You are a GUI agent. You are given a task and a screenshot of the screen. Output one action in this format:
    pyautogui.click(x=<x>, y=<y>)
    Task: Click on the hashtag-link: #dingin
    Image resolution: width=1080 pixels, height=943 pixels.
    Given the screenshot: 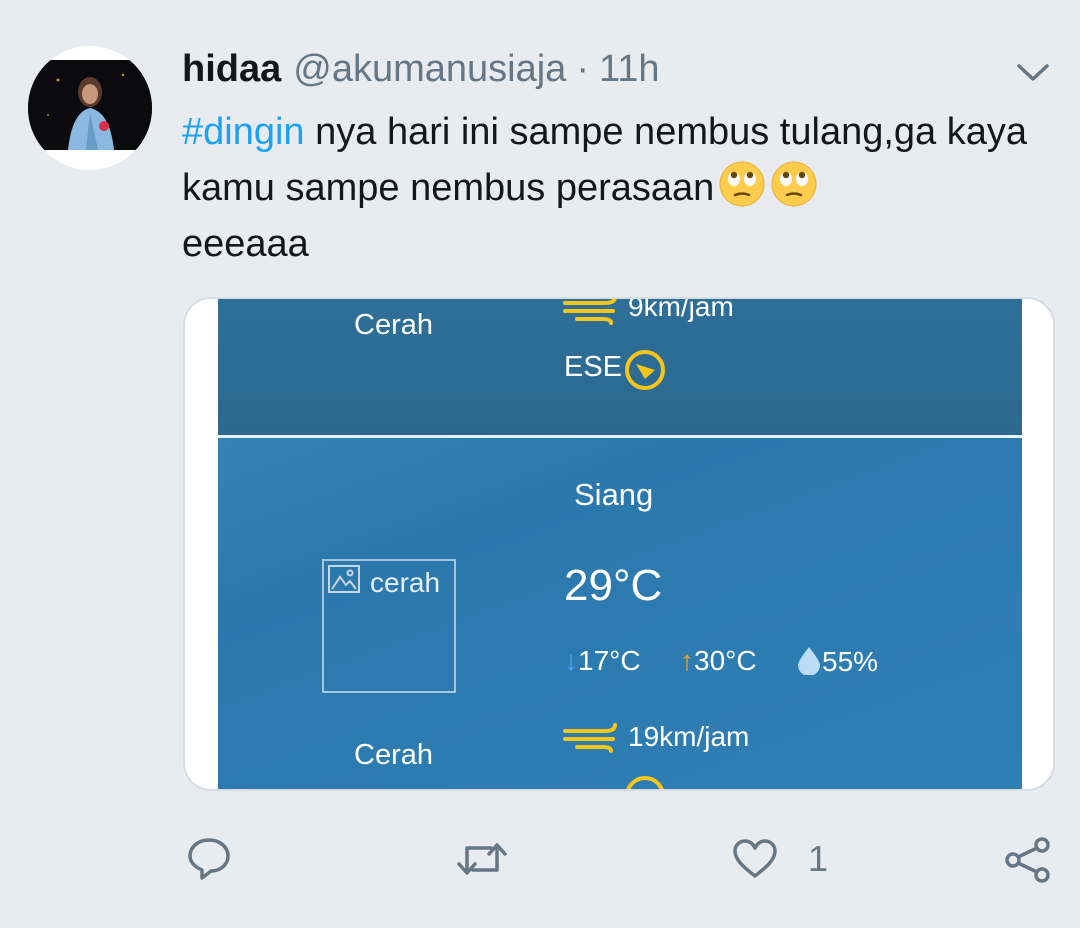 What is the action you would take?
    pyautogui.click(x=243, y=132)
    